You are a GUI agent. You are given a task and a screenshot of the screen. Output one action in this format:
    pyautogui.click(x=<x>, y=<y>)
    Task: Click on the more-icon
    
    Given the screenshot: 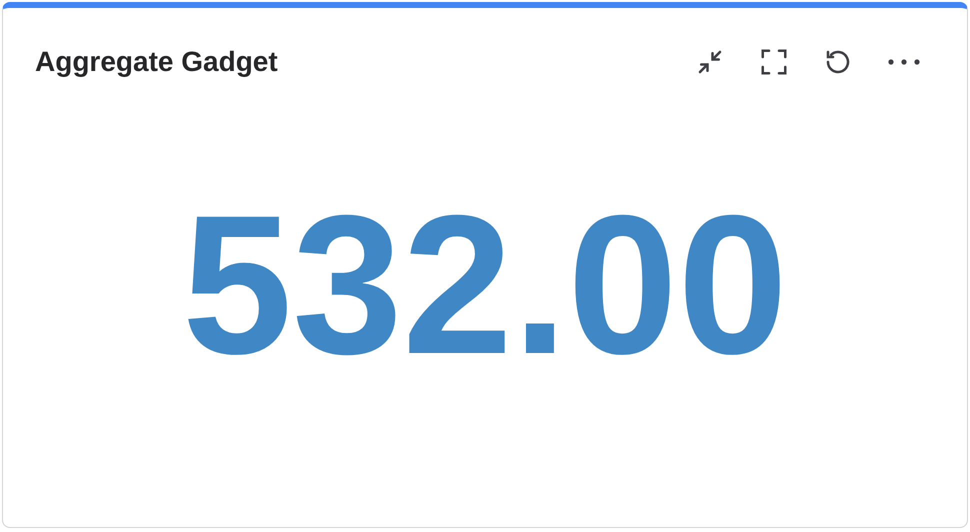 What is the action you would take?
    pyautogui.click(x=904, y=62)
    